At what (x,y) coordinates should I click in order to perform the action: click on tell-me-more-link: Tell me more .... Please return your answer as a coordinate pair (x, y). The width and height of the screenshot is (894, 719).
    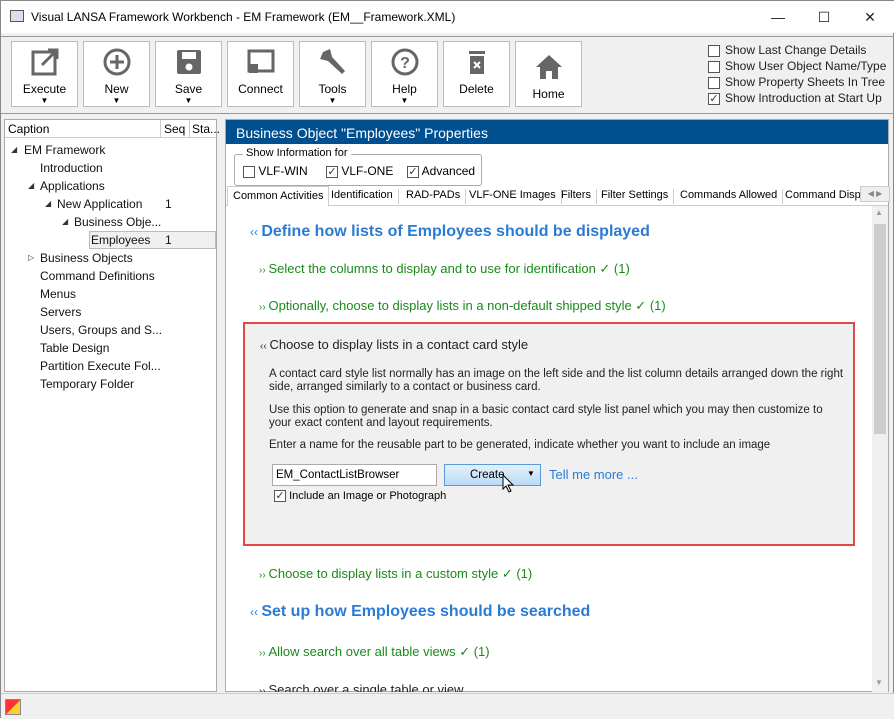
    Looking at the image, I should click on (593, 474).